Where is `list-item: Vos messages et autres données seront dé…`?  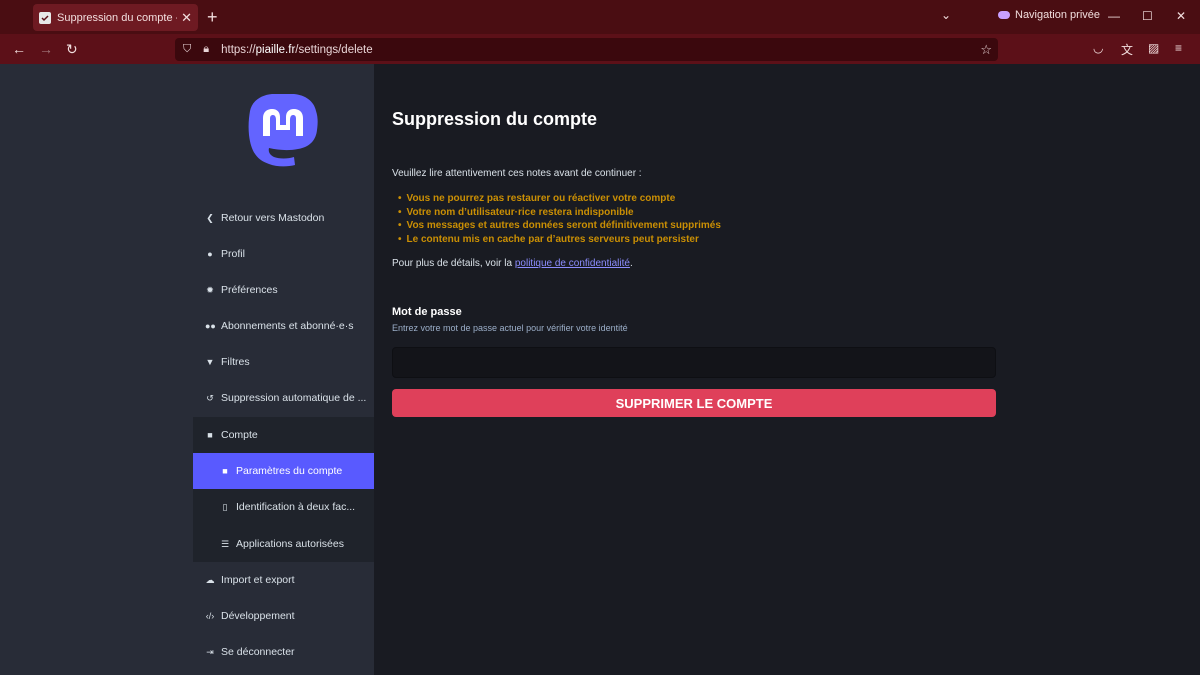 list-item: Vos messages et autres données seront dé… is located at coordinates (559, 226).